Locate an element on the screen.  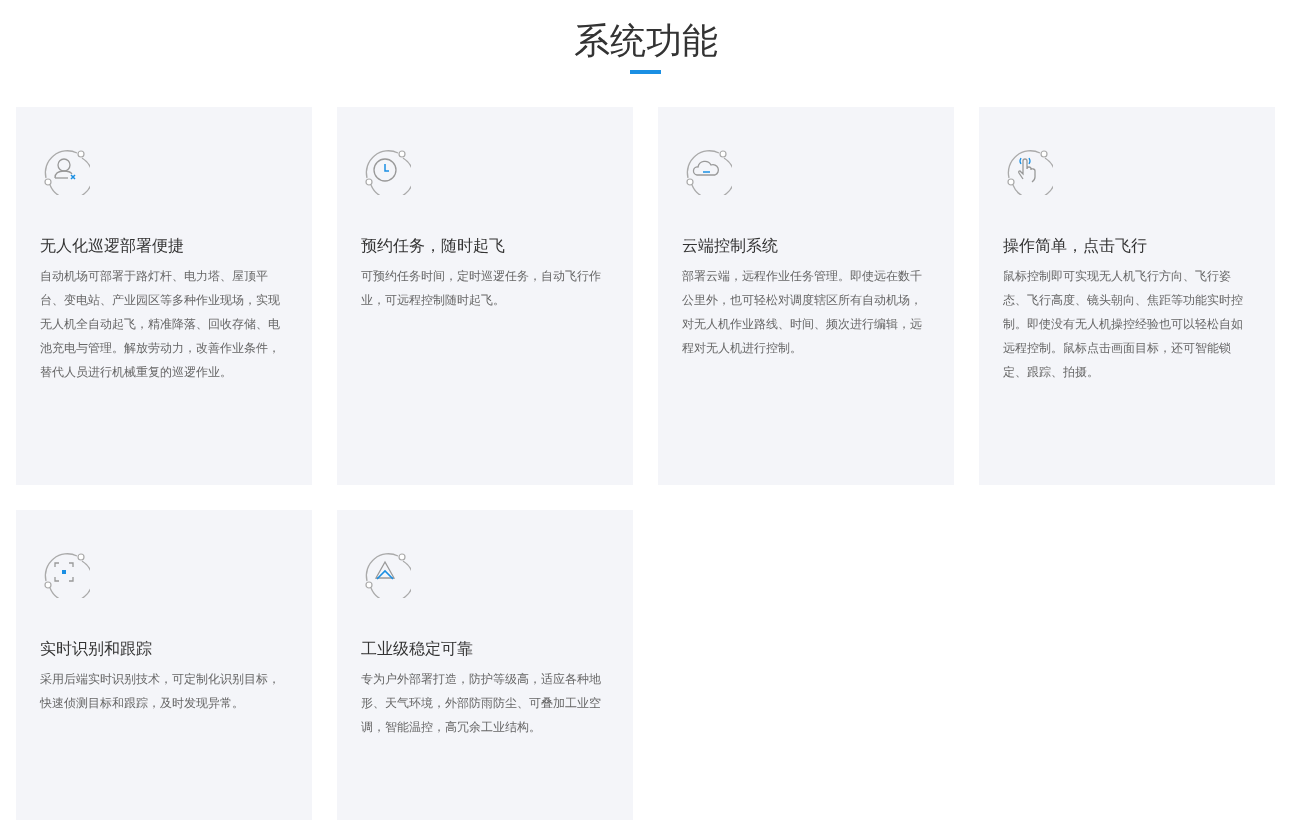
feature-title: 云端控制系统 is located at coordinates (730, 246).